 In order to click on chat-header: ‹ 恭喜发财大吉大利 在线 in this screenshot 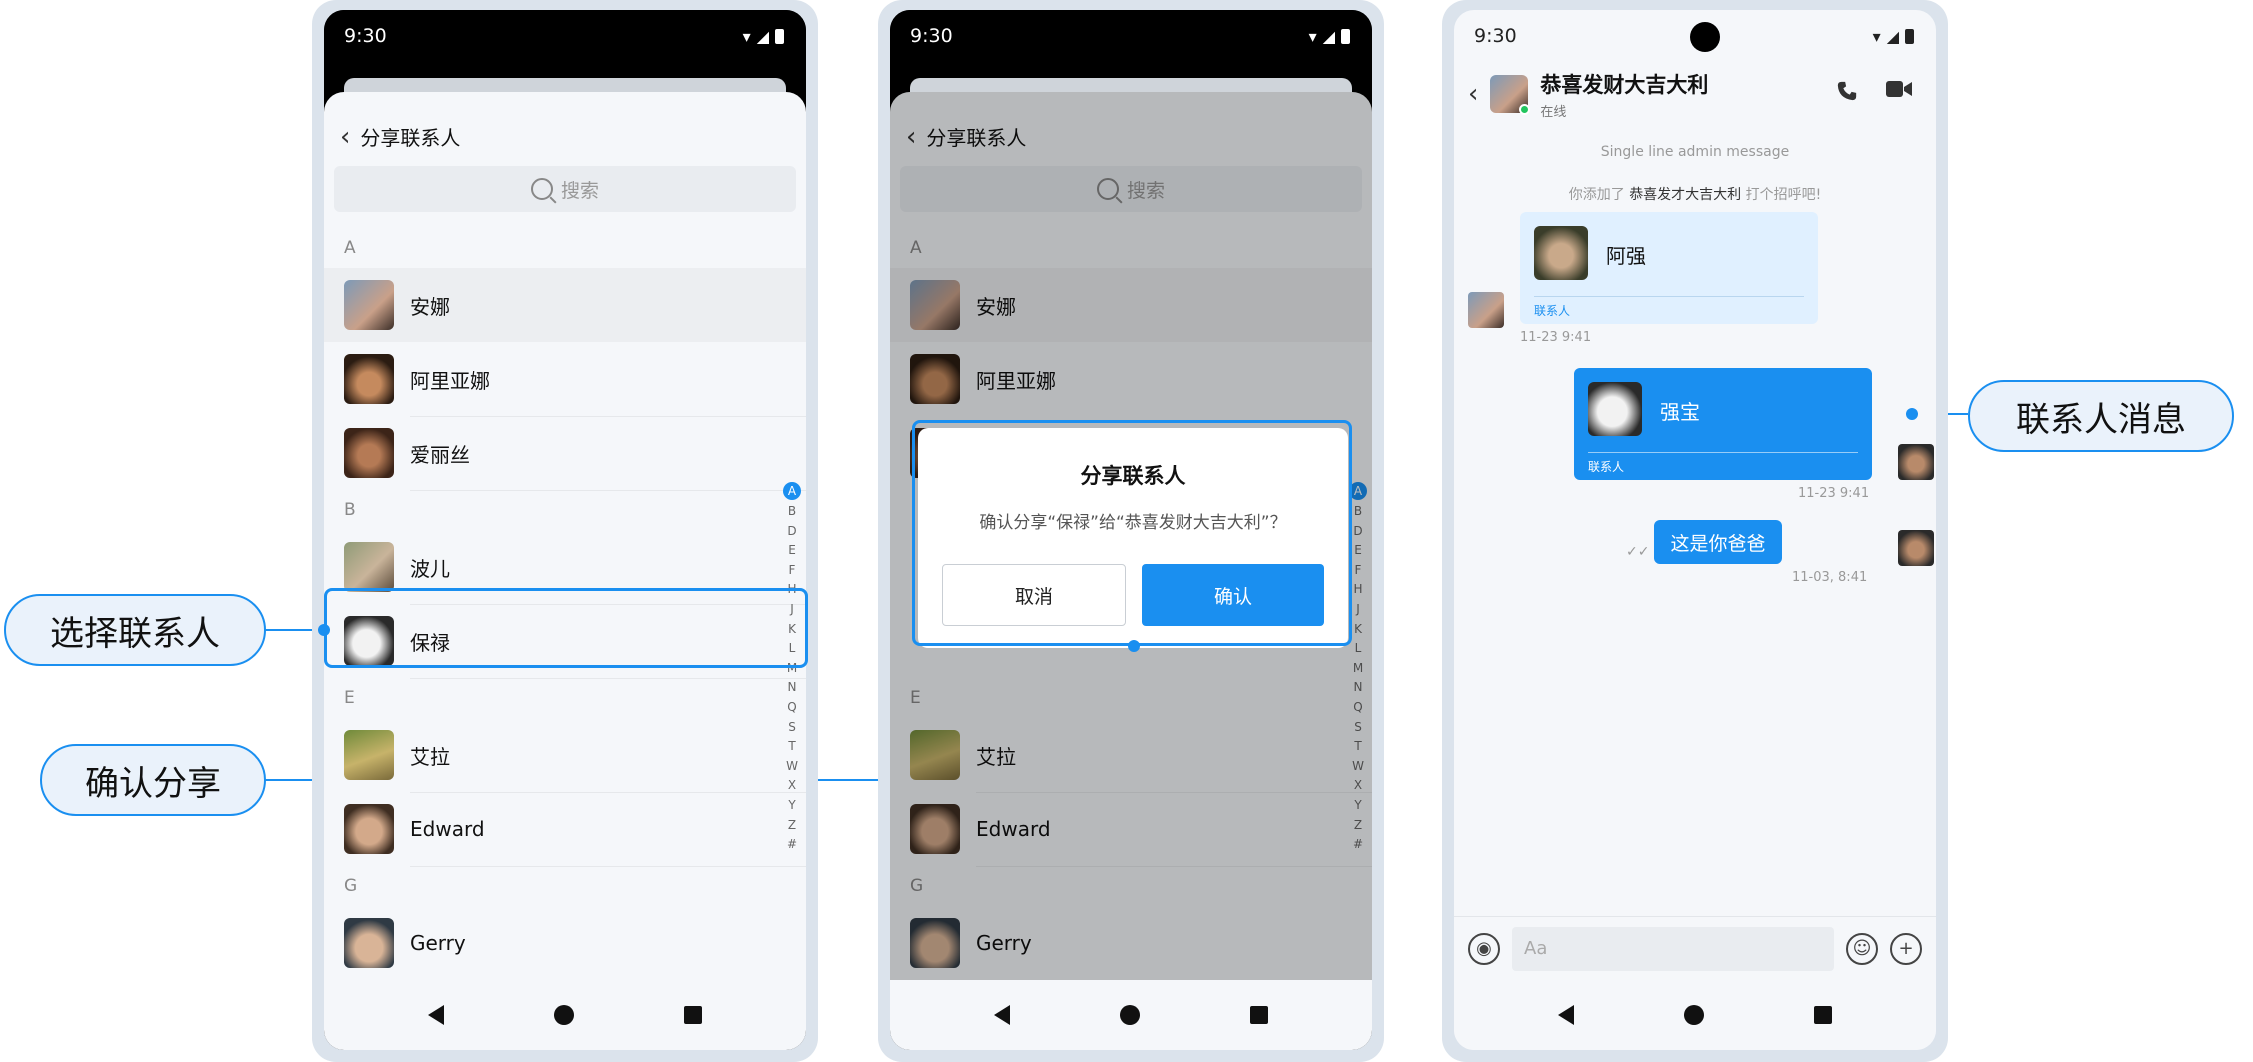, I will do `click(1695, 94)`.